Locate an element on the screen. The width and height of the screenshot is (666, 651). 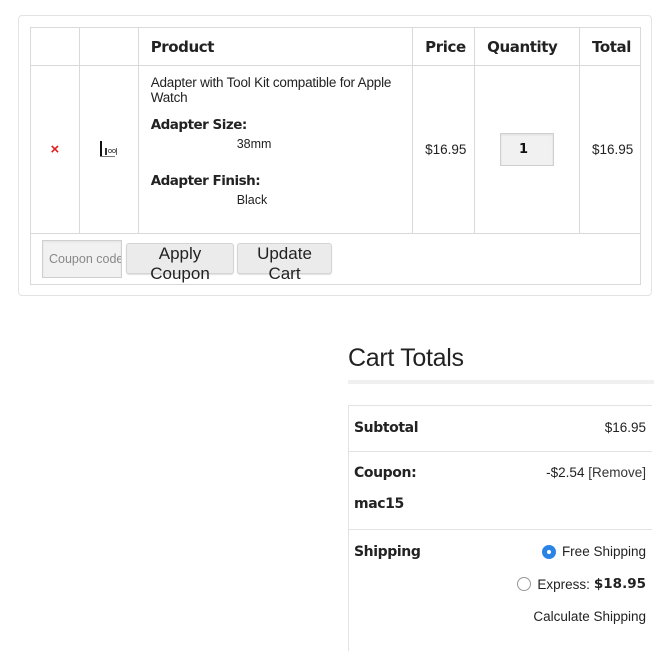
item-total: $16.95 is located at coordinates (610, 149).